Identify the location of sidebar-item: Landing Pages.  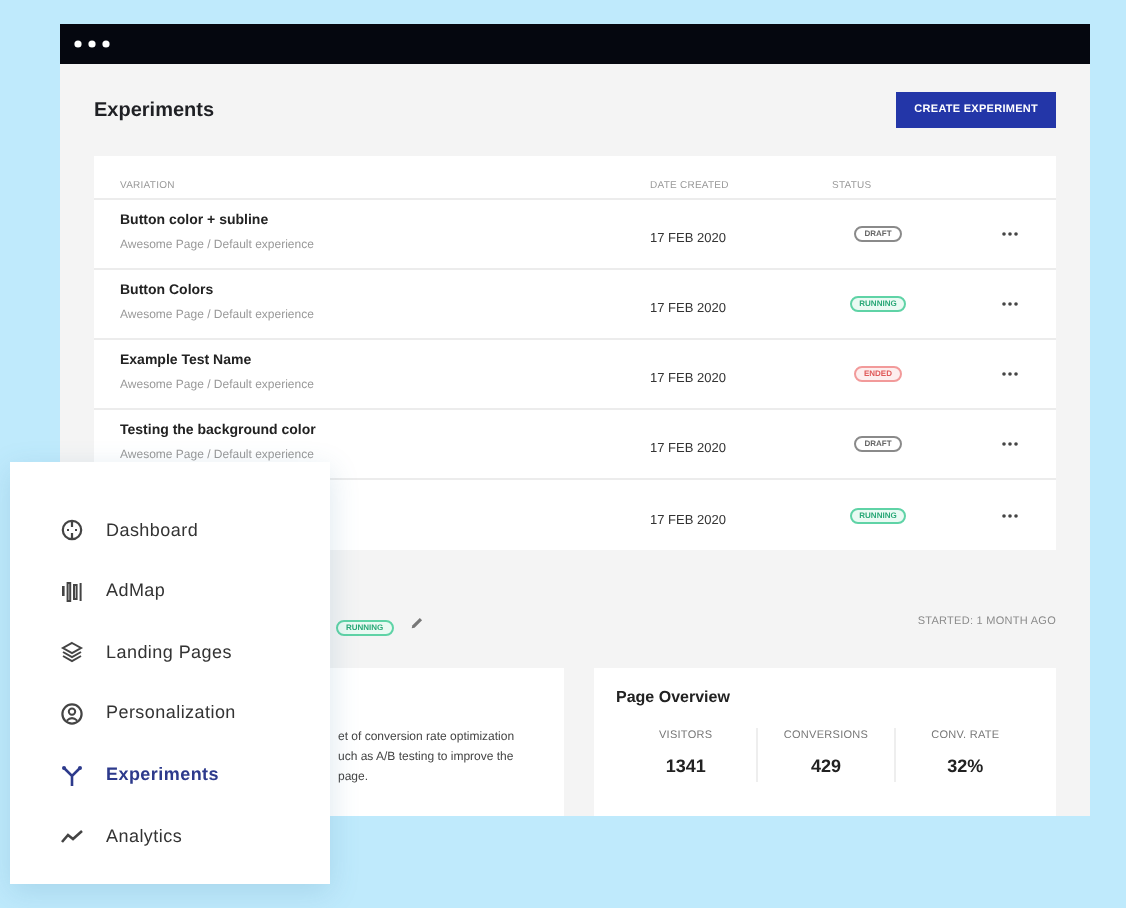
(146, 653).